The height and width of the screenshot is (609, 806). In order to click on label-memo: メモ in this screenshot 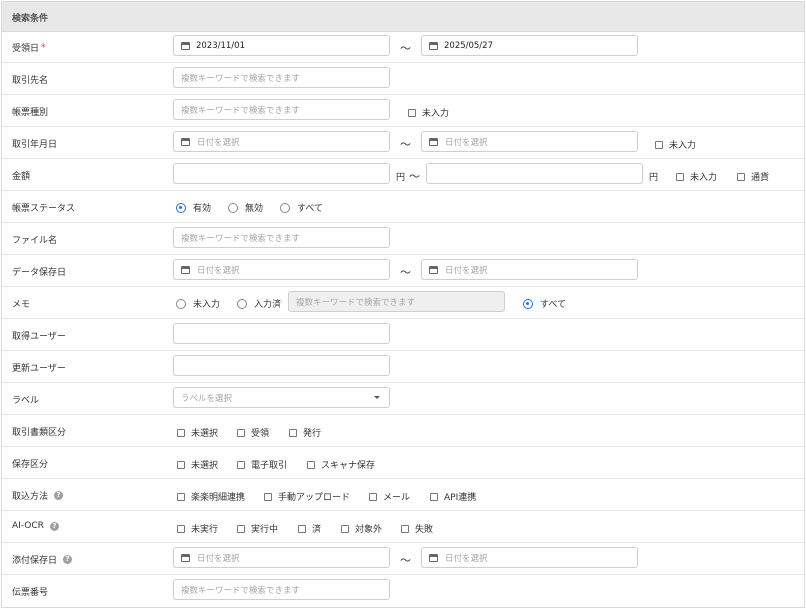, I will do `click(21, 305)`.